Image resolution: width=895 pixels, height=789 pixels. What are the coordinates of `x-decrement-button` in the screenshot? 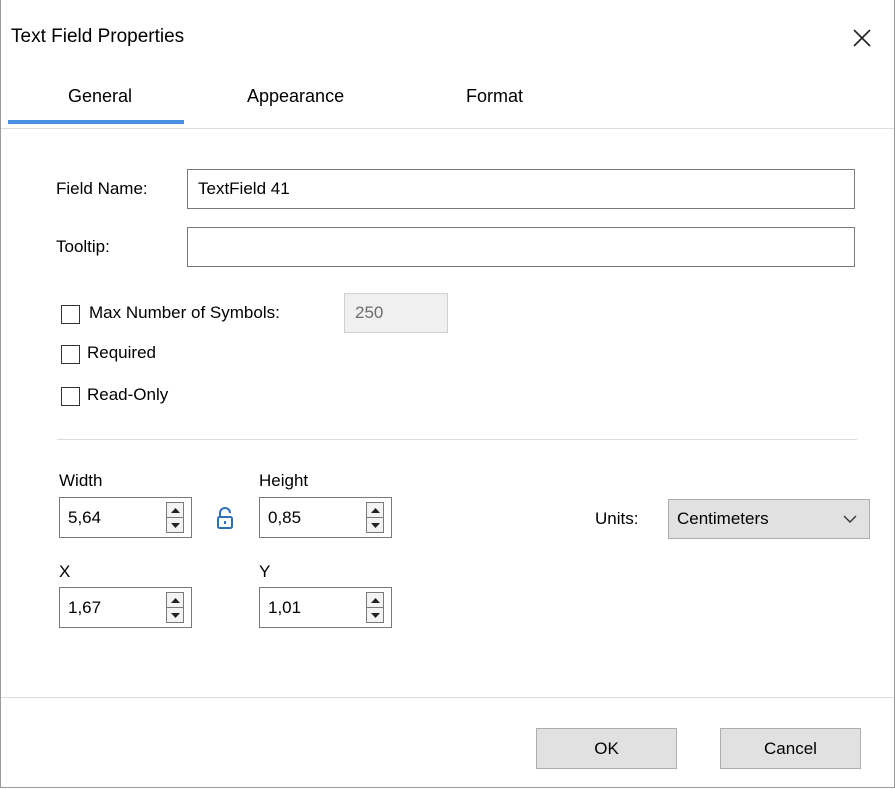 It's located at (175, 614).